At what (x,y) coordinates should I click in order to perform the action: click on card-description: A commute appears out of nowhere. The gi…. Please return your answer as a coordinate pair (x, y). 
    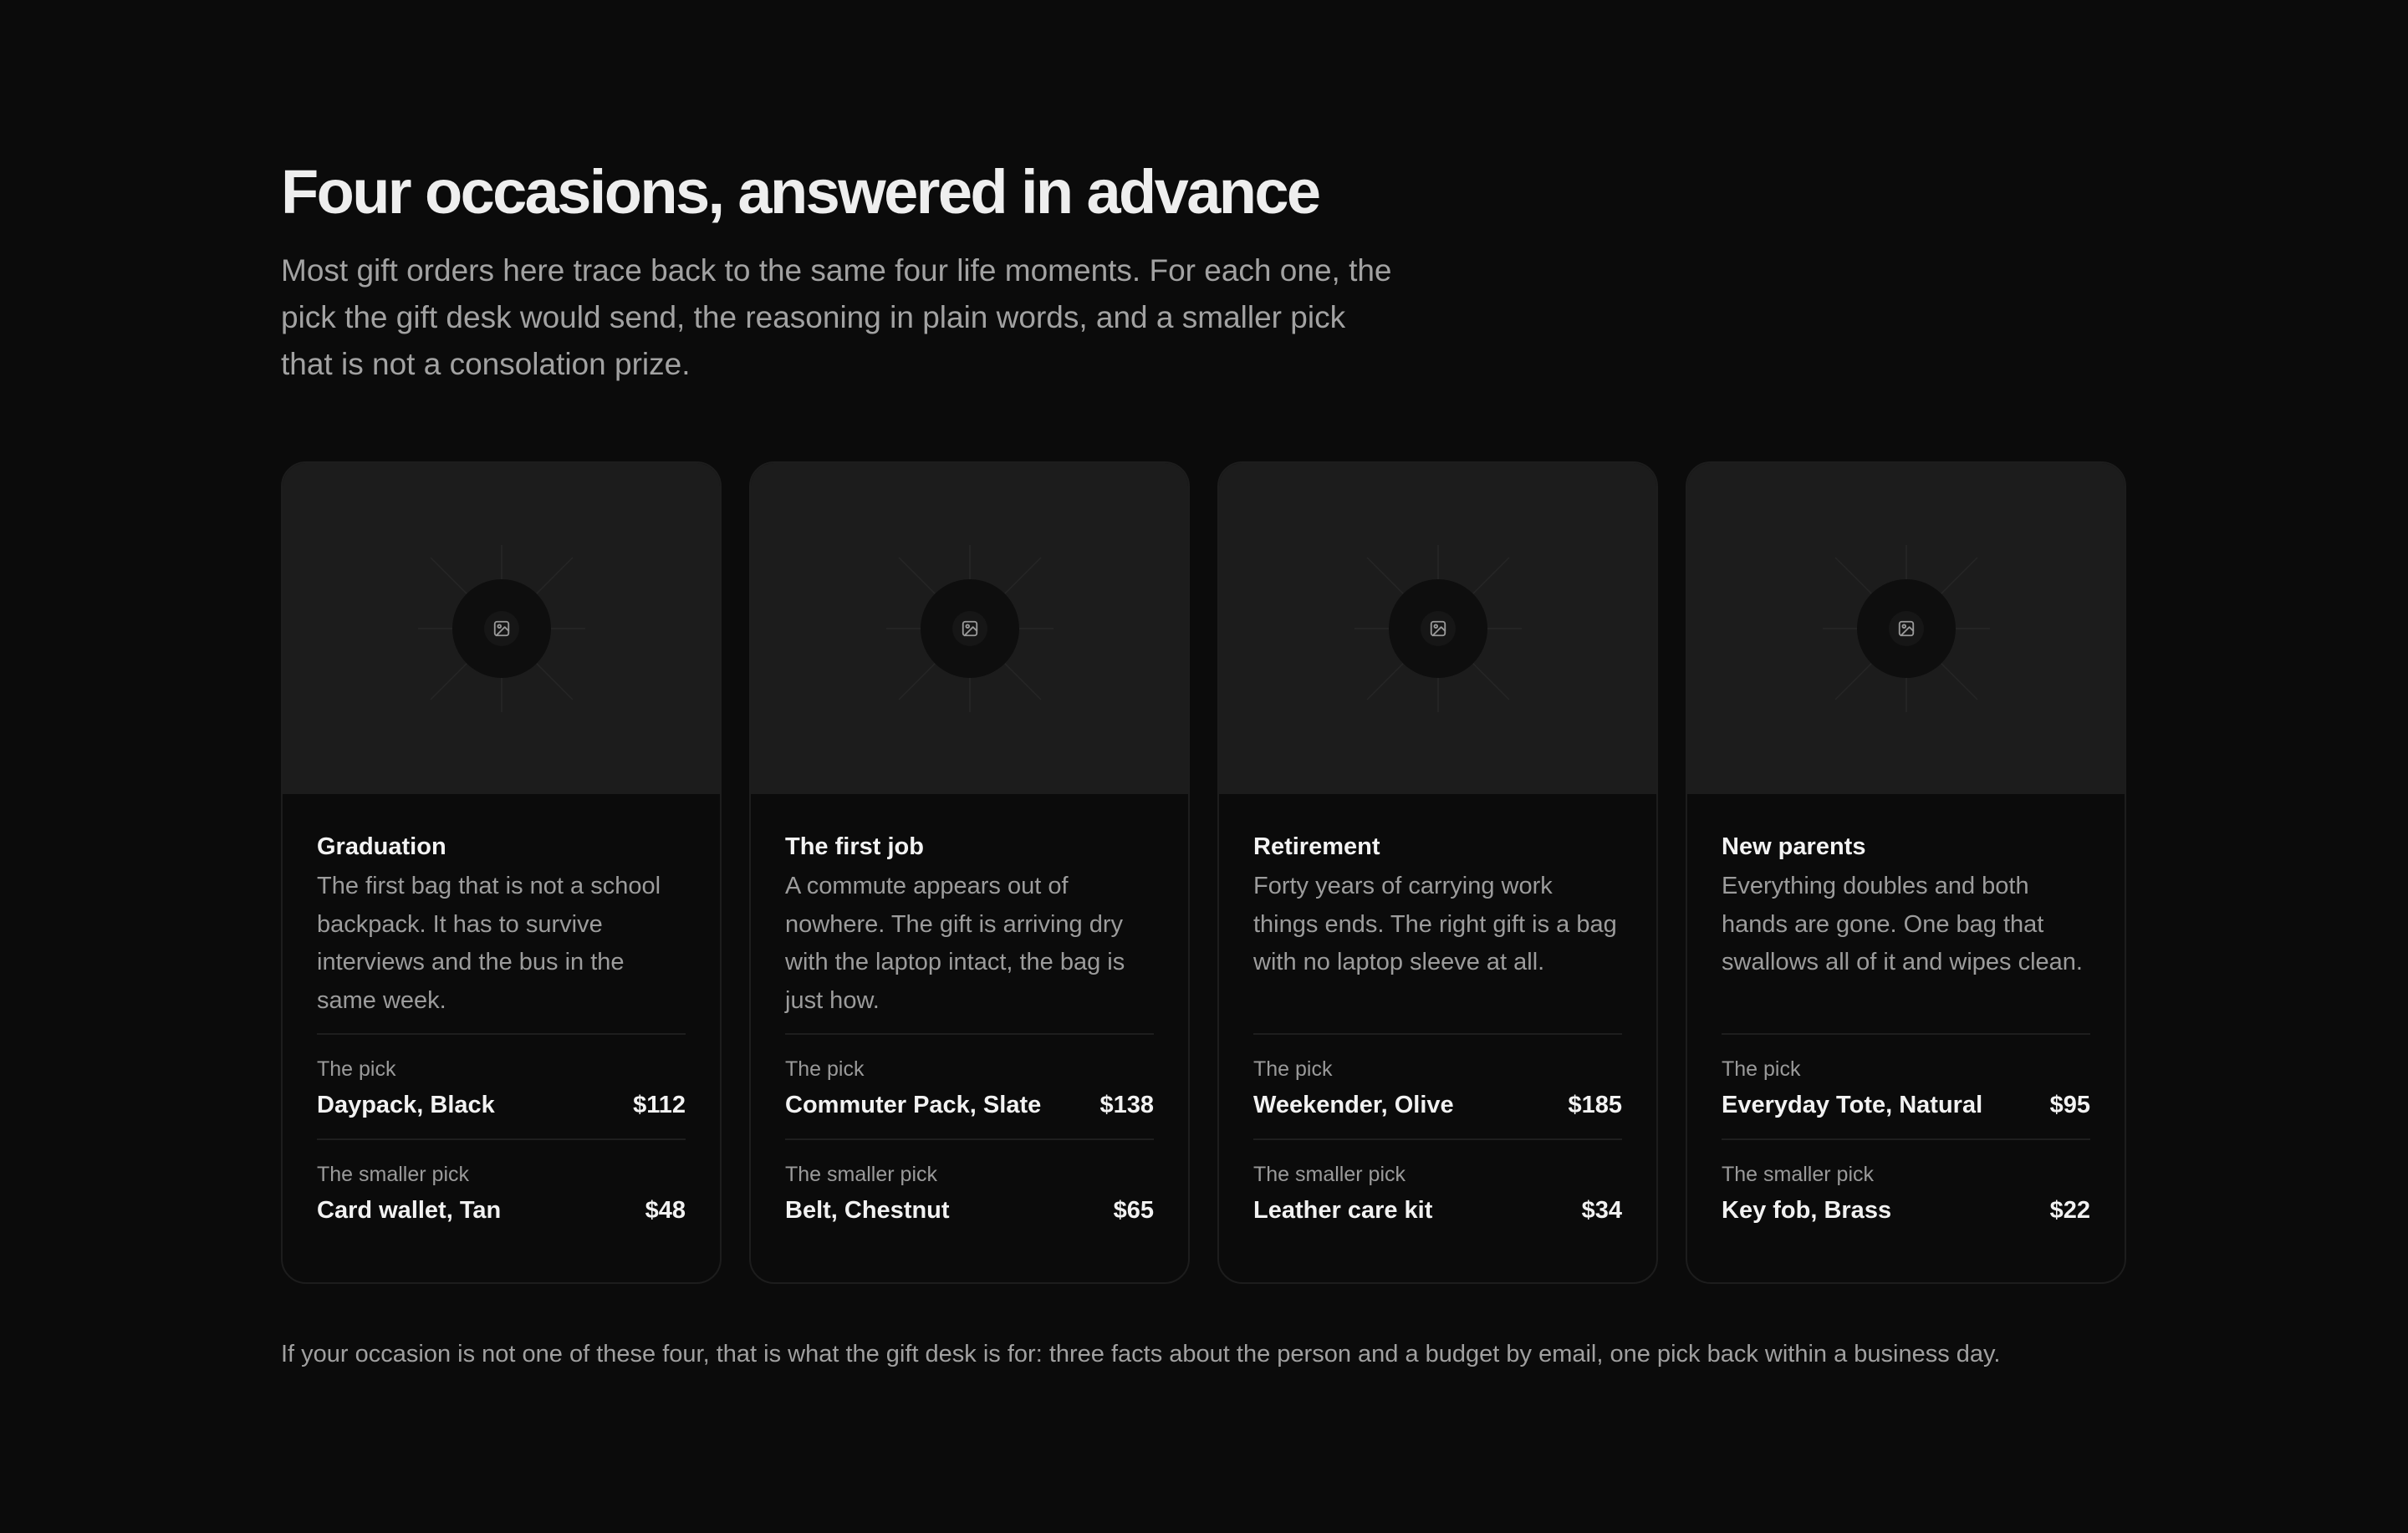
    Looking at the image, I should click on (955, 943).